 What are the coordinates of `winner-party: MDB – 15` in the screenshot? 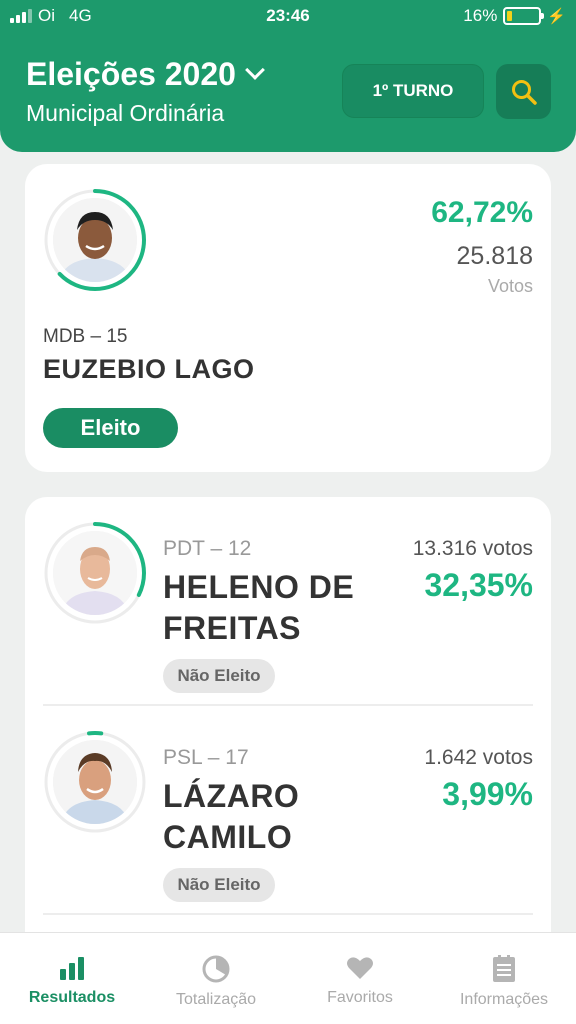 It's located at (85, 336).